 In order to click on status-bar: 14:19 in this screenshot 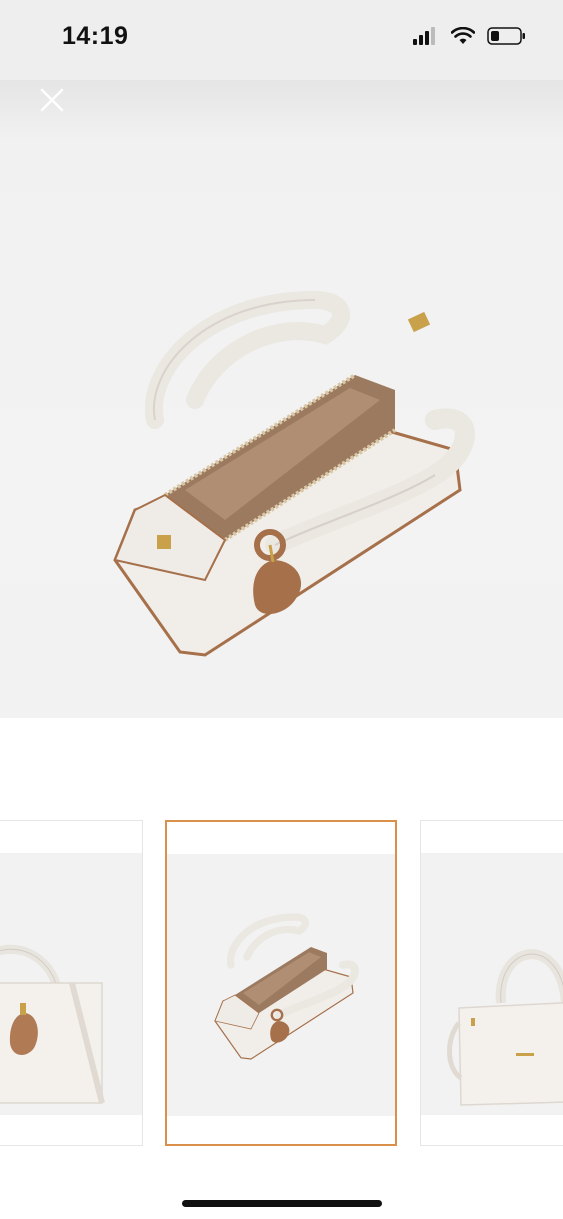, I will do `click(281, 40)`.